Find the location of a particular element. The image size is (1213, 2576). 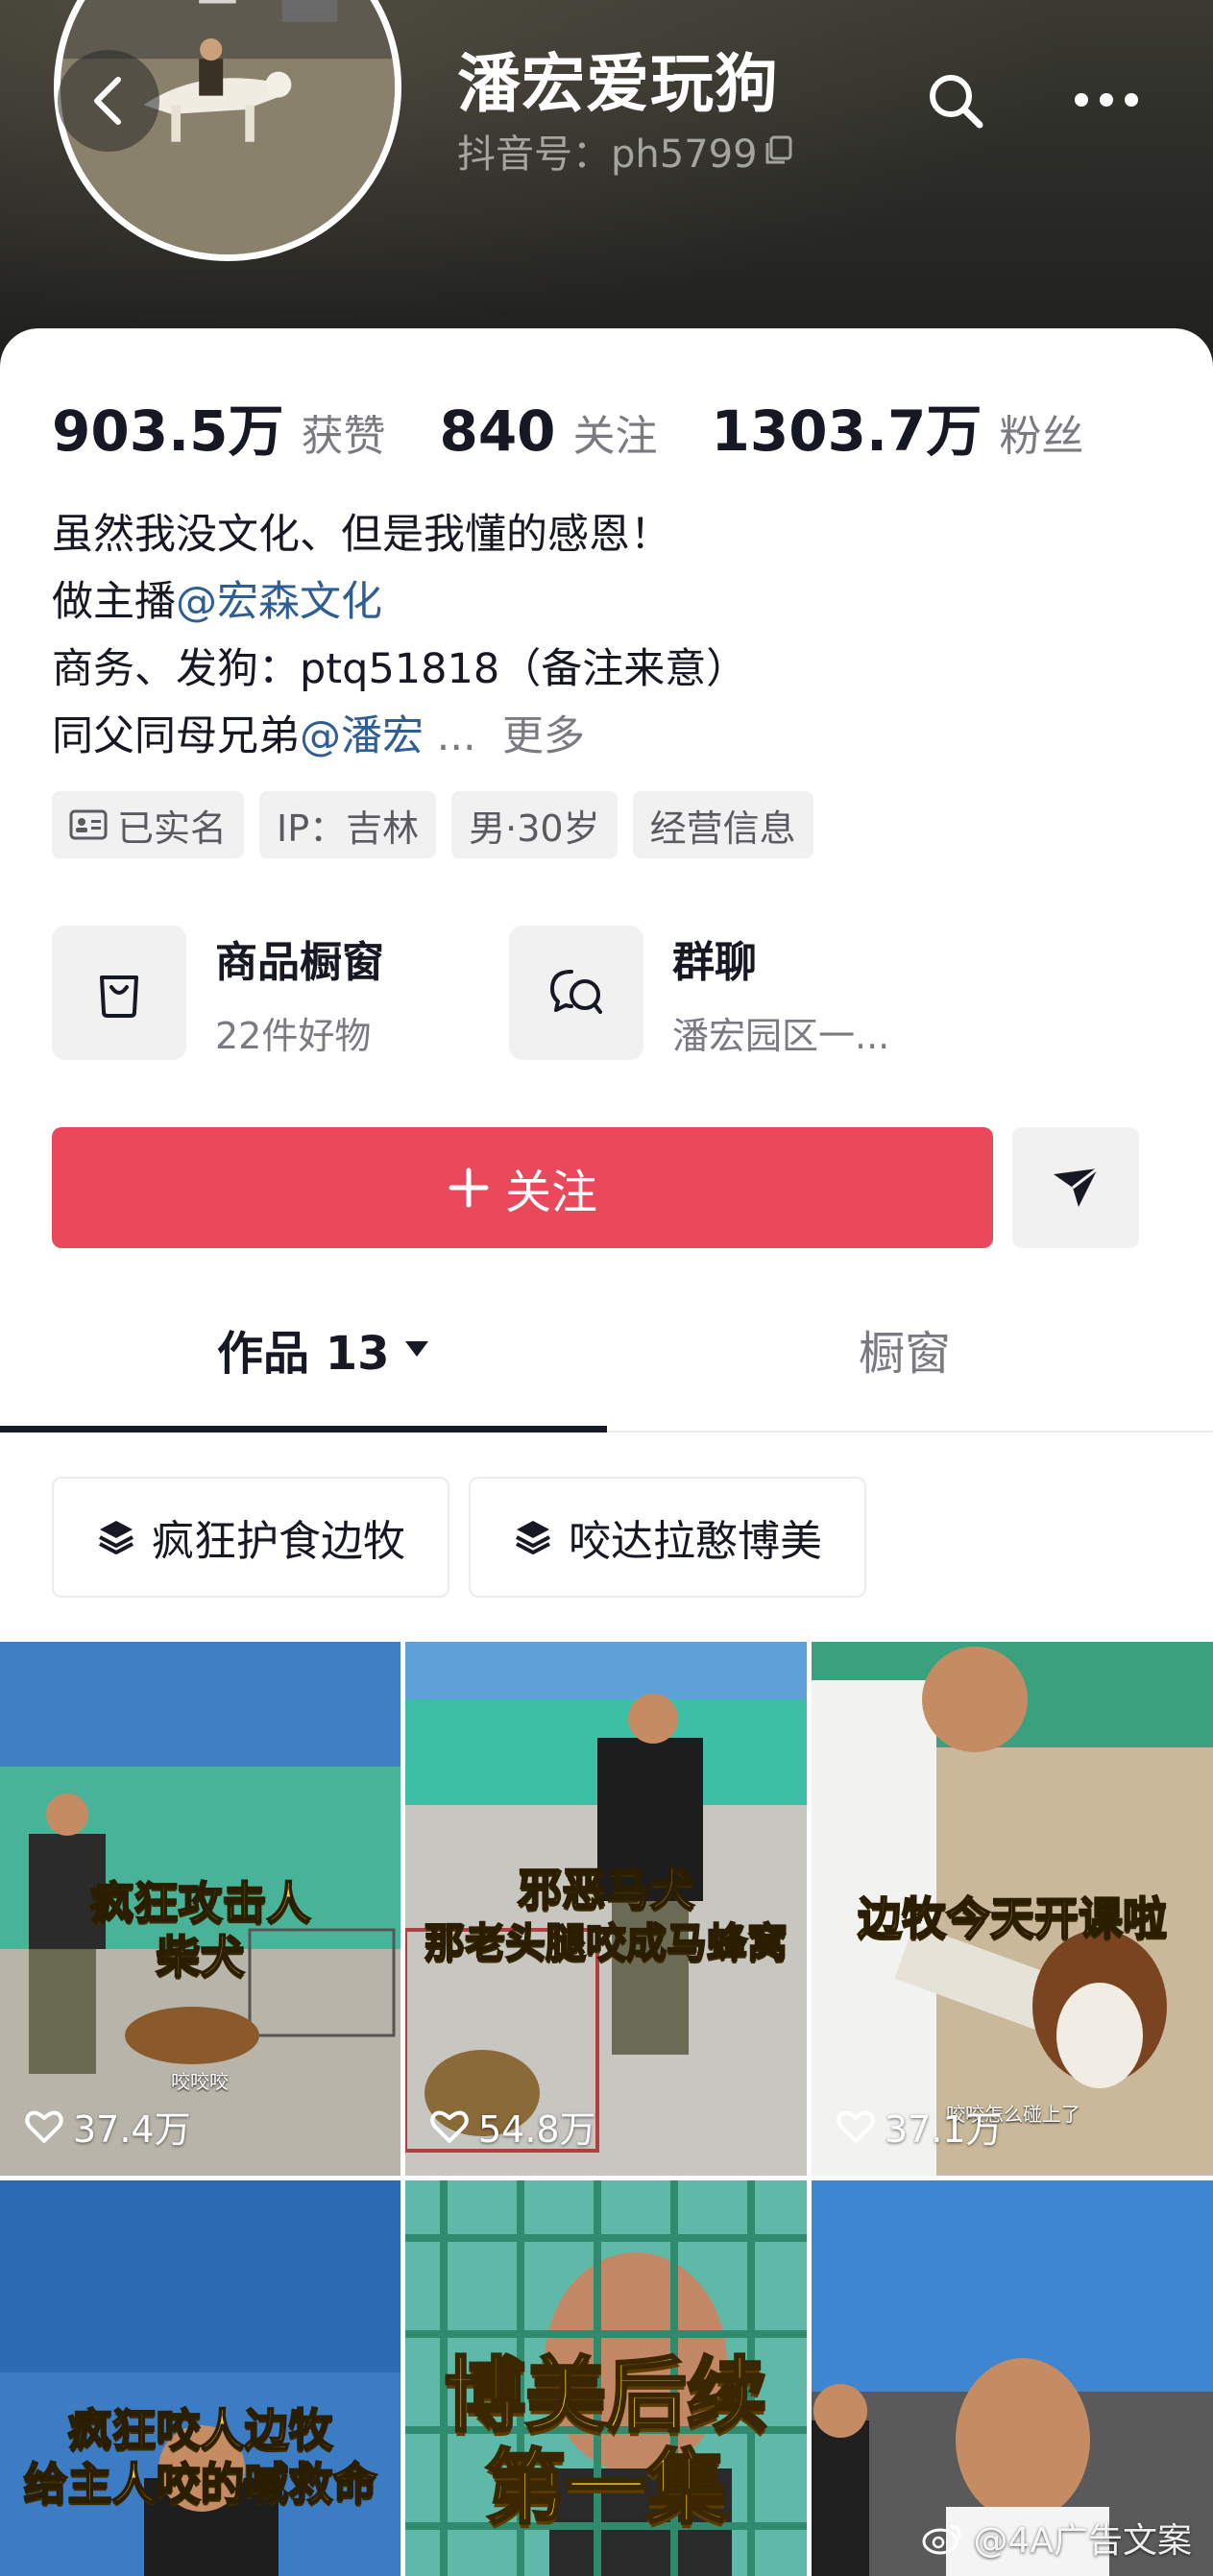

more-icon is located at coordinates (1106, 100).